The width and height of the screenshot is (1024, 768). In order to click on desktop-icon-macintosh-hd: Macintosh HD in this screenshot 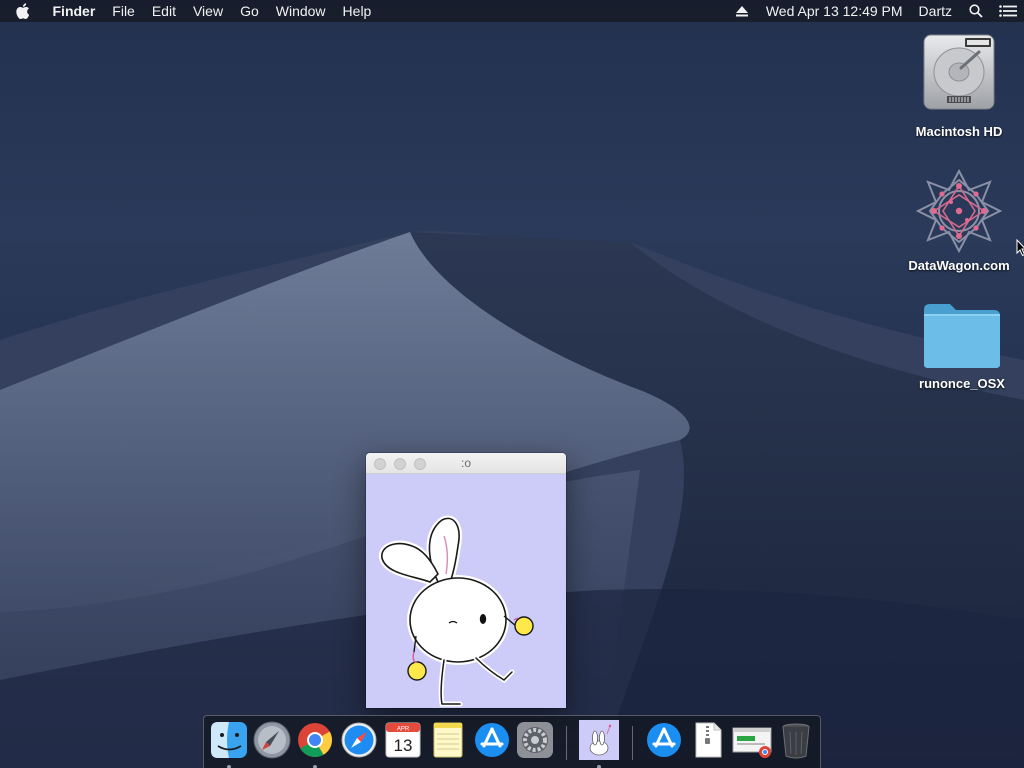, I will do `click(959, 85)`.